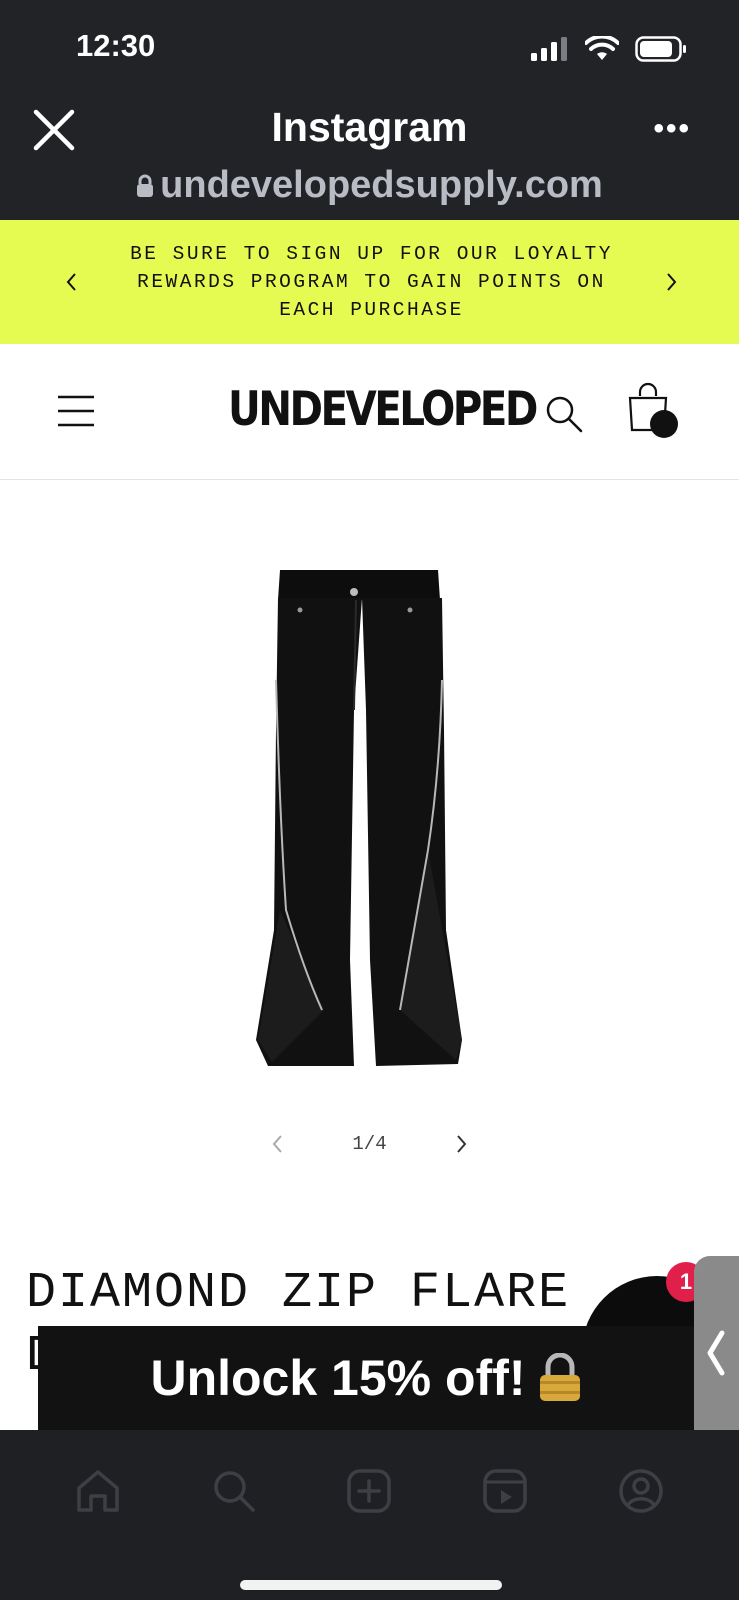 The height and width of the screenshot is (1600, 739). Describe the element at coordinates (371, 1585) in the screenshot. I see `home-indicator` at that location.